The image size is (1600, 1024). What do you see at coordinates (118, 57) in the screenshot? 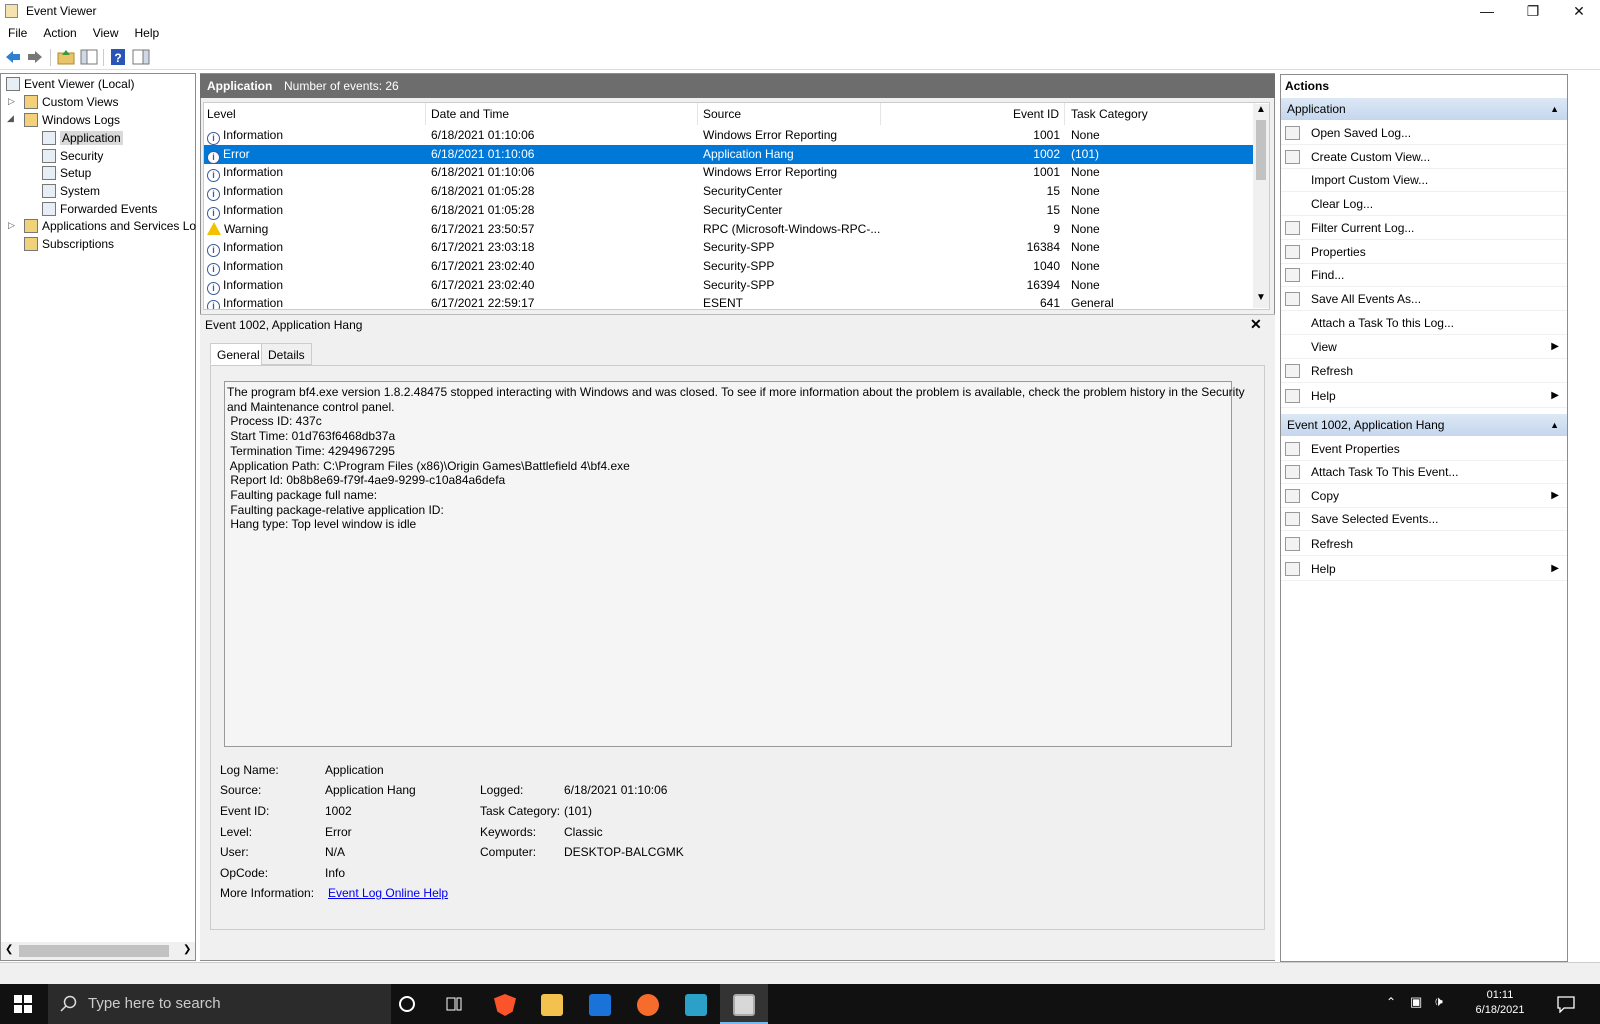
I see `help-icon: ?` at bounding box center [118, 57].